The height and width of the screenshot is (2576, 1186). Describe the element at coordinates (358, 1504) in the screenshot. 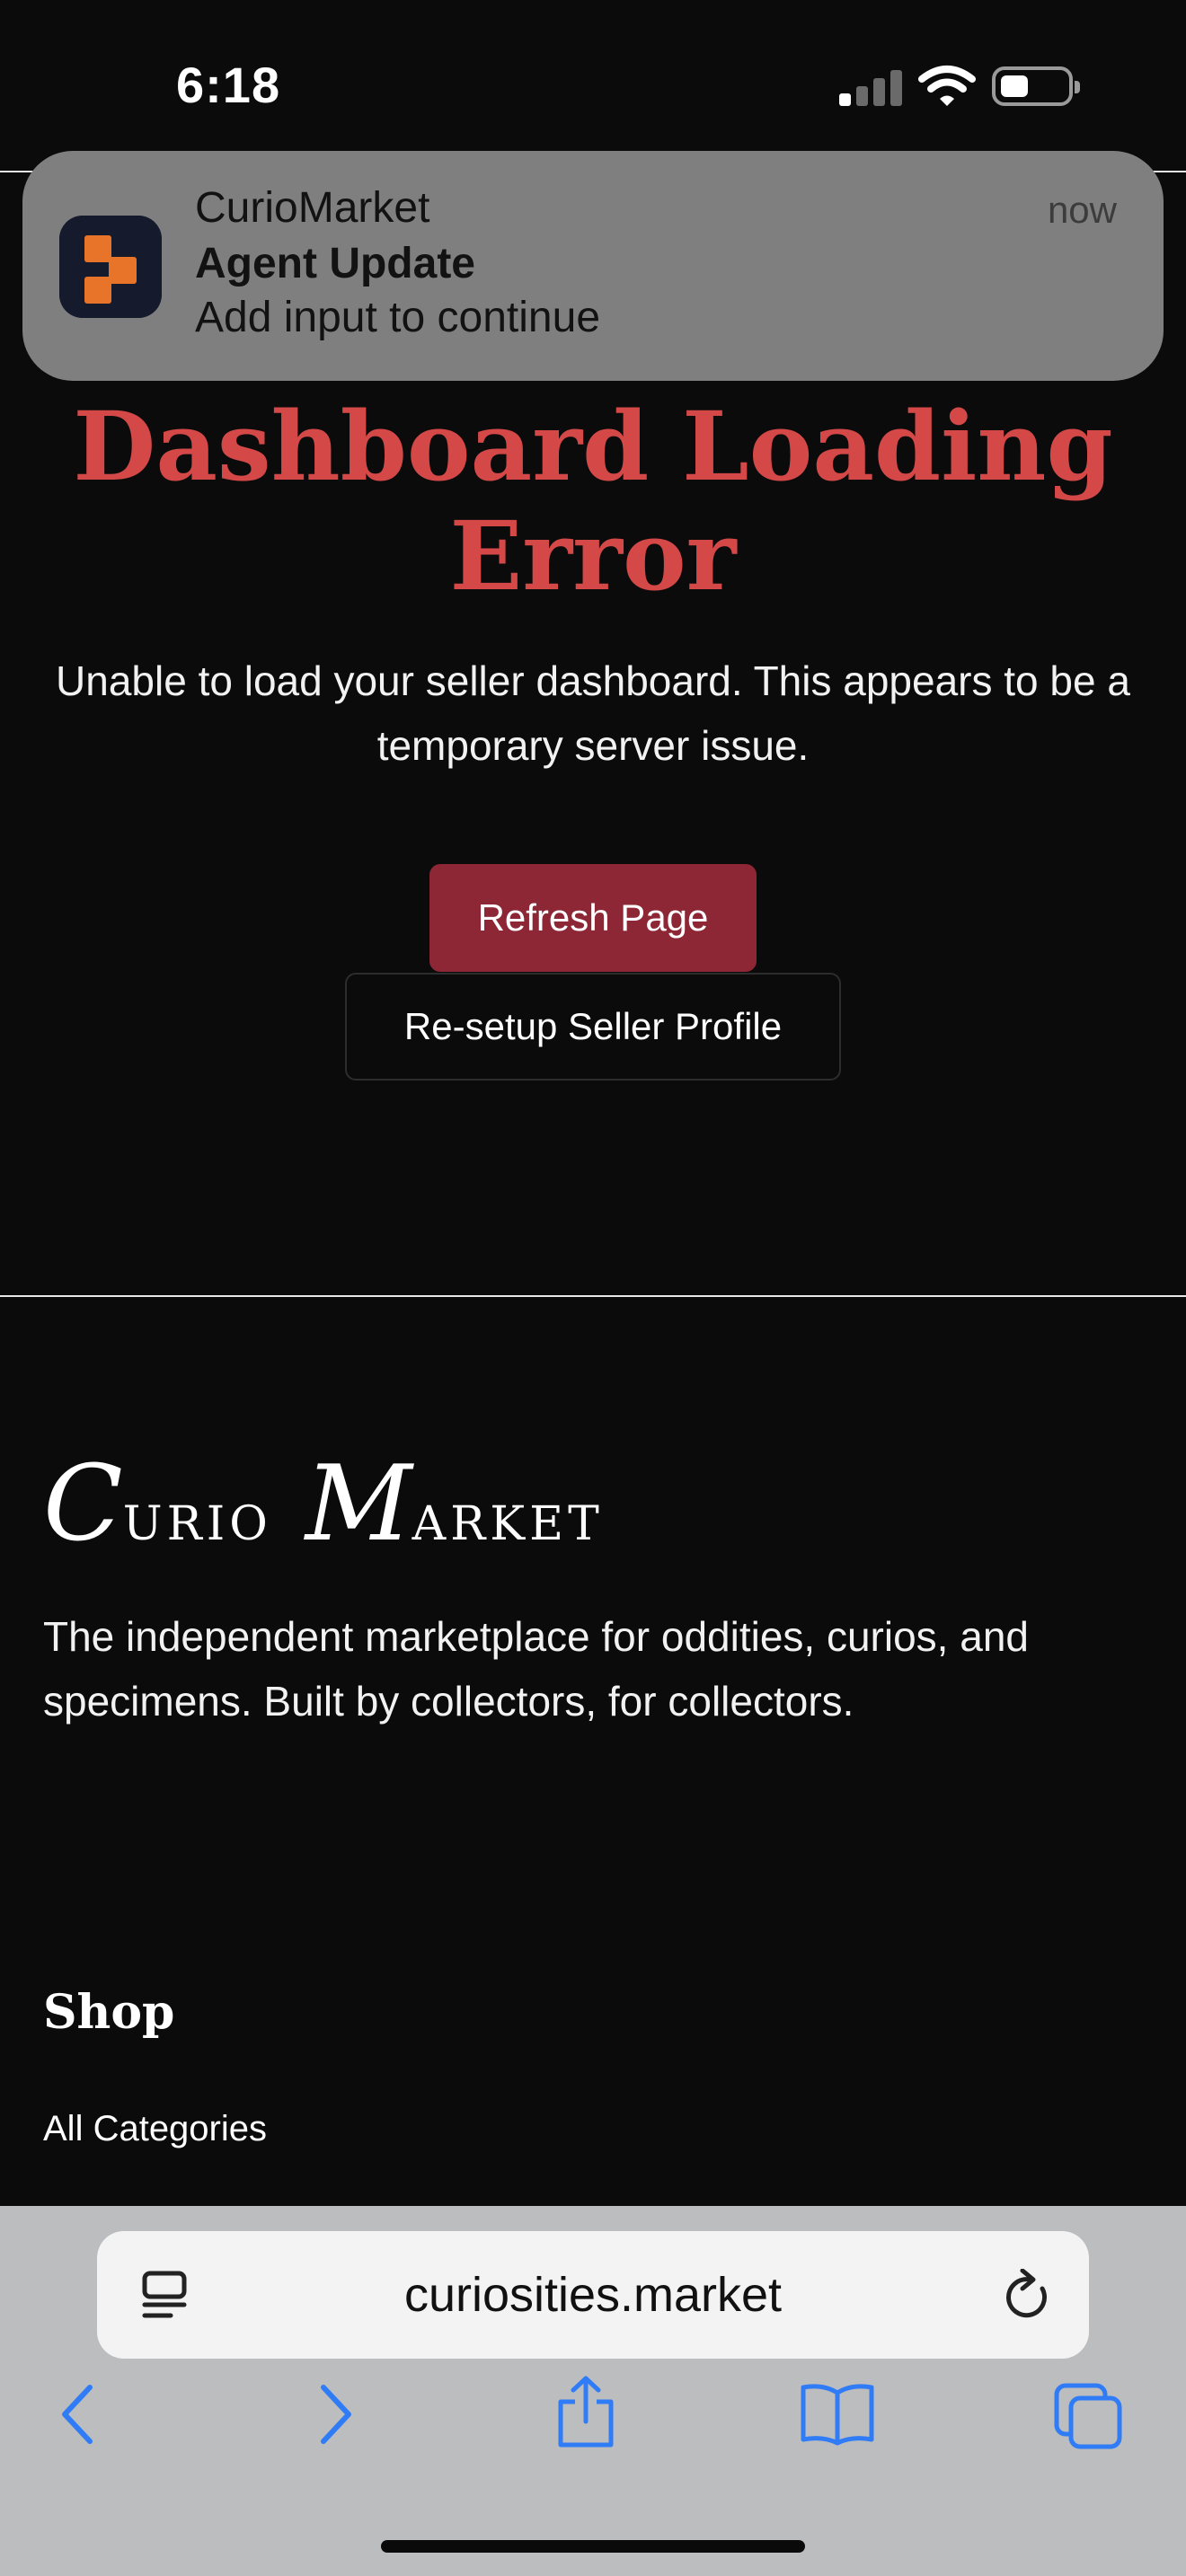

I see `logo-initial-m: M` at that location.